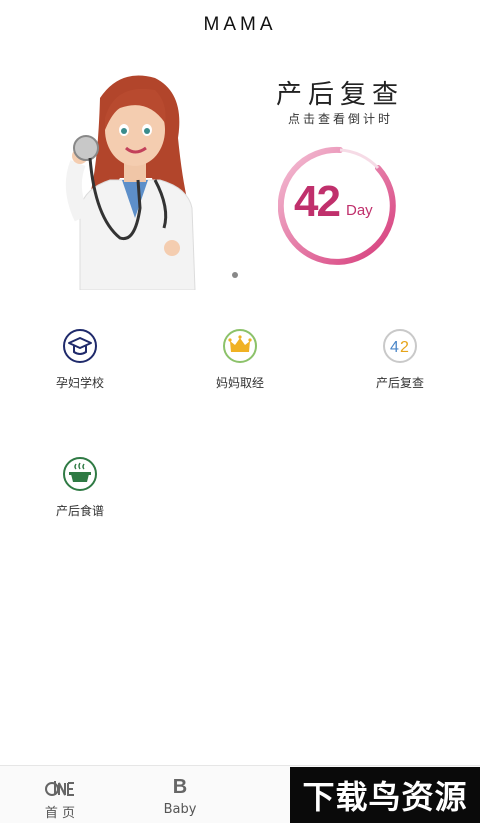 This screenshot has height=823, width=480. I want to click on countdown-ring: 42 Day, so click(339, 206).